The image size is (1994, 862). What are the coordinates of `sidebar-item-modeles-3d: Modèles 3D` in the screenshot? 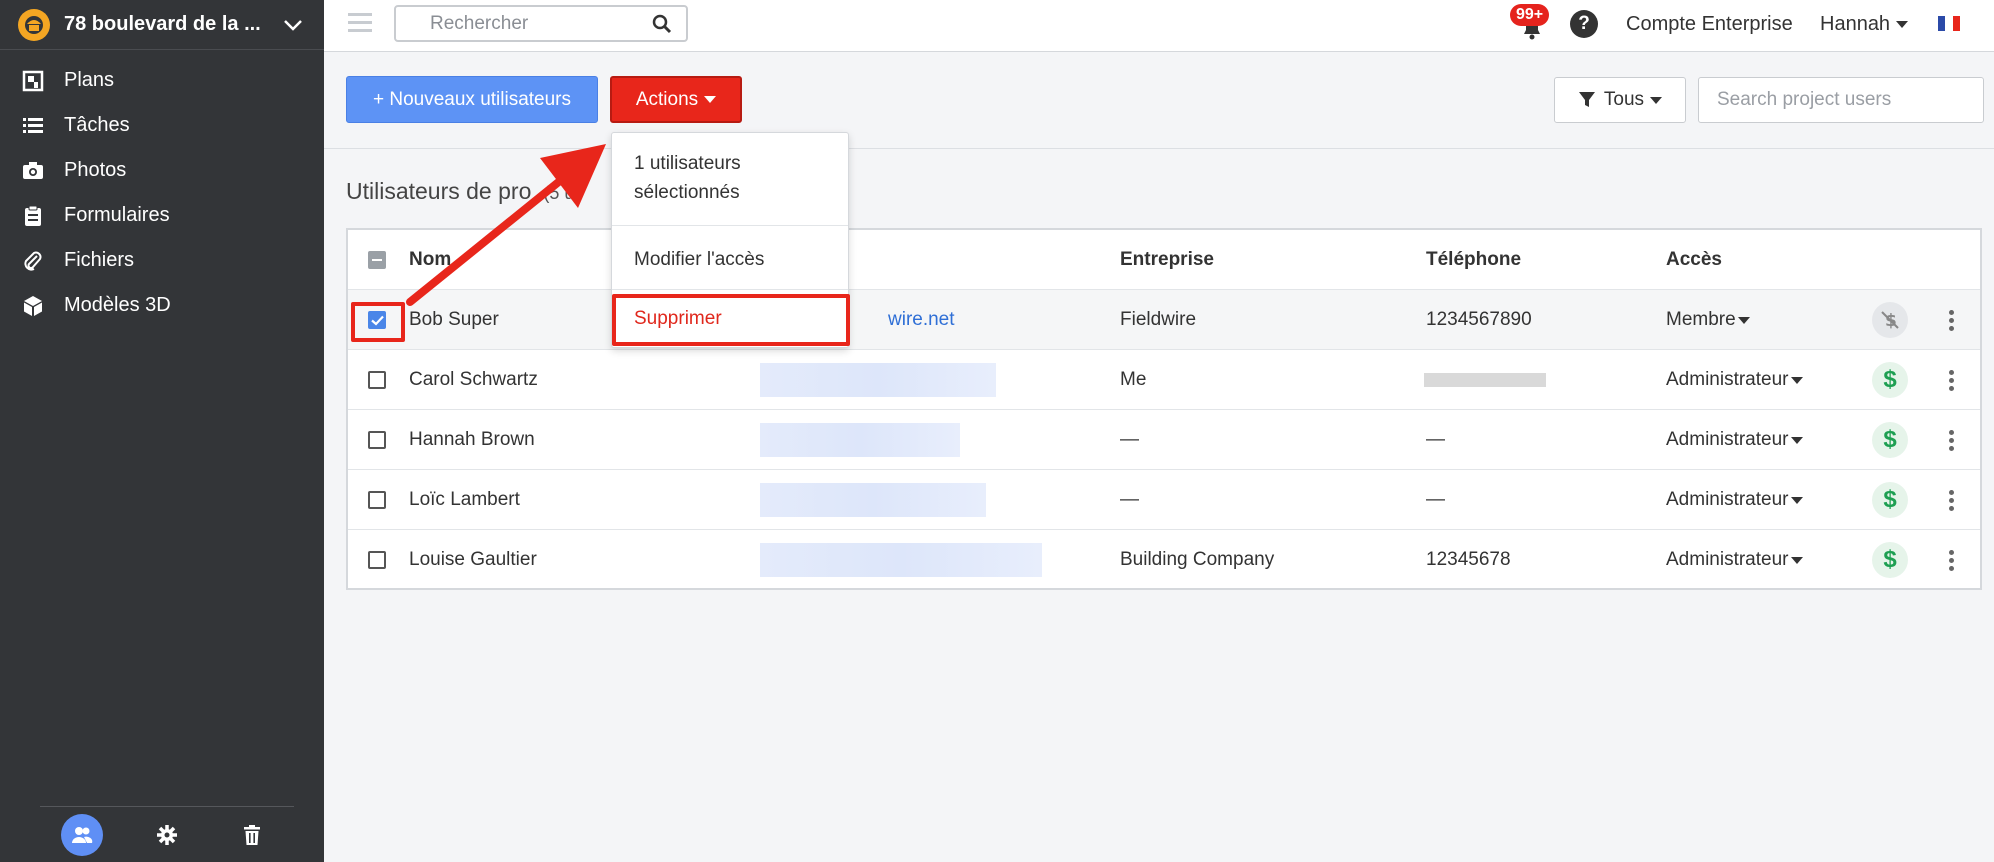 It's located at (162, 305).